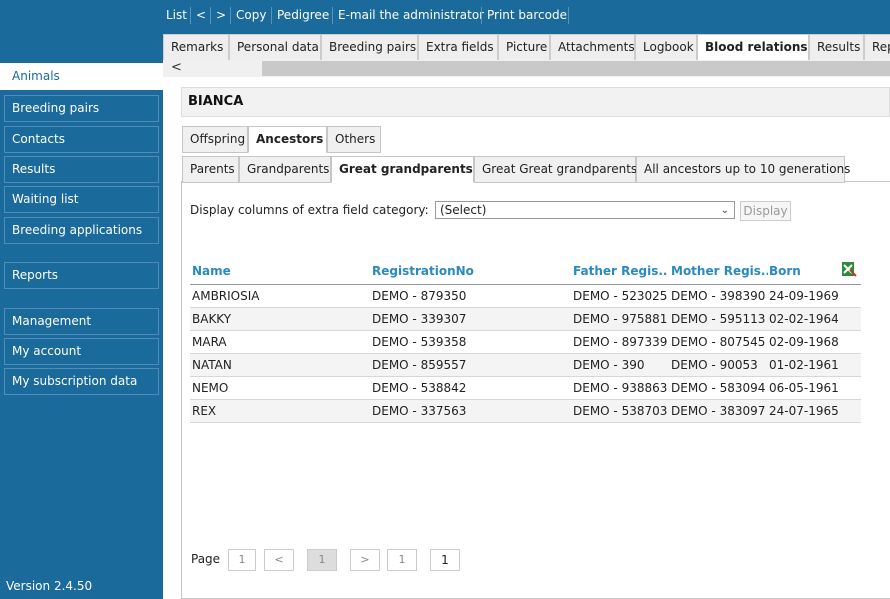 The width and height of the screenshot is (890, 599). I want to click on cell-mother-registration: DEMO - 90053, so click(714, 365).